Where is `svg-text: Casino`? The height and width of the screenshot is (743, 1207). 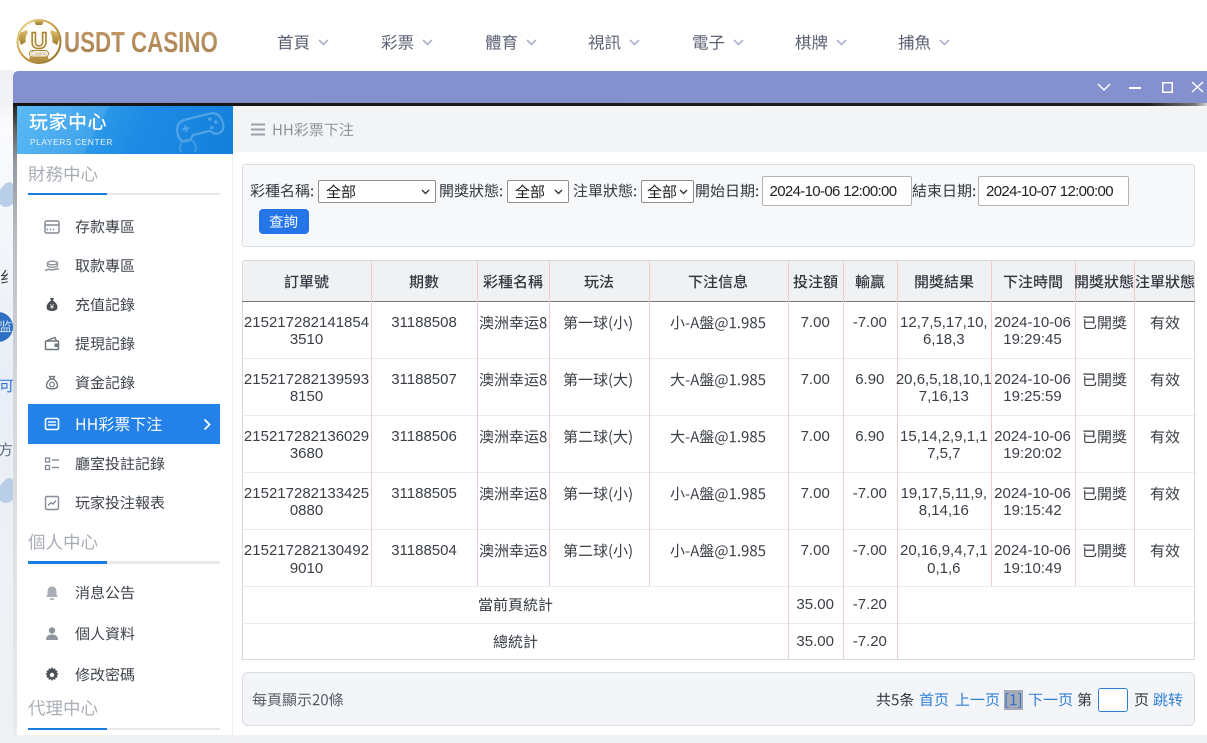 svg-text: Casino is located at coordinates (39, 55).